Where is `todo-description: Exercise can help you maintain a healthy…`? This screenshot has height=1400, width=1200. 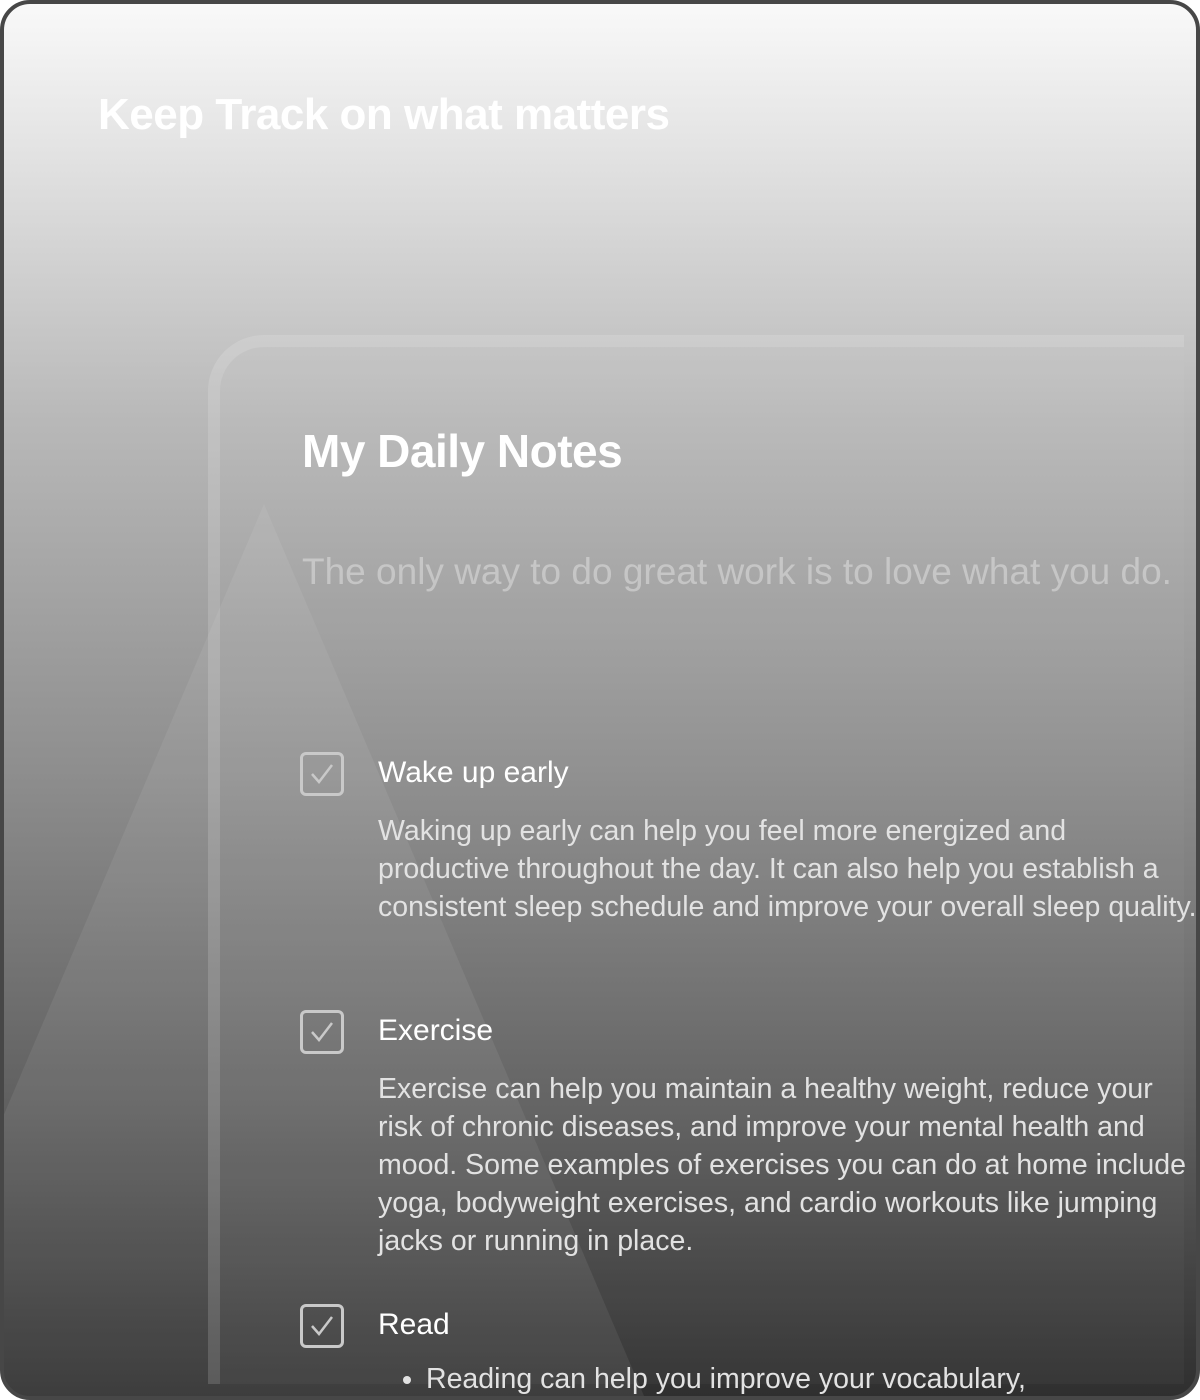 todo-description: Exercise can help you maintain a healthy… is located at coordinates (782, 1165).